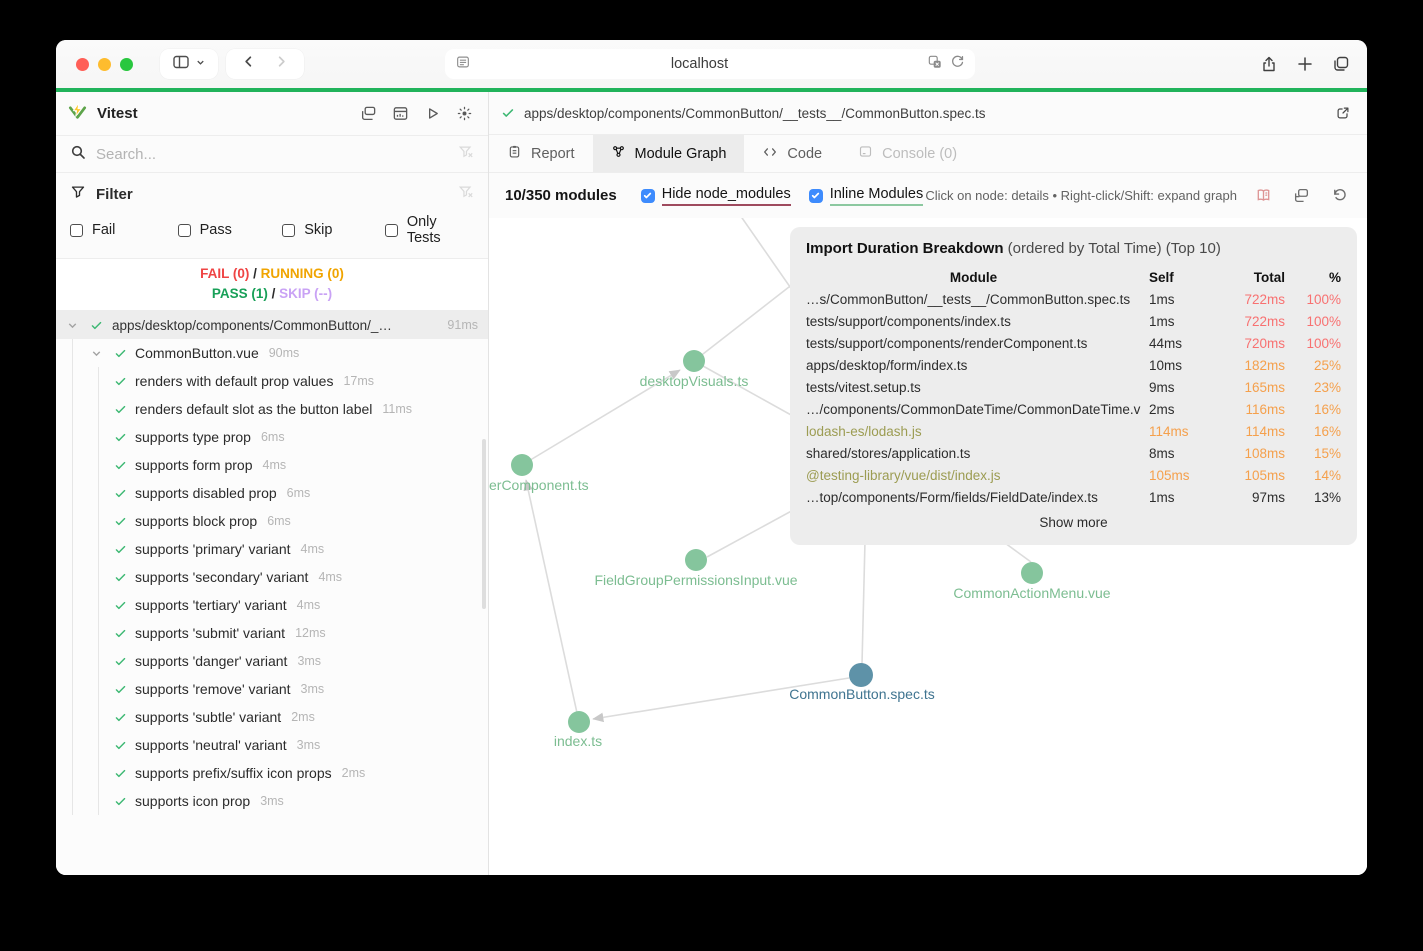 This screenshot has width=1423, height=951. What do you see at coordinates (272, 353) in the screenshot?
I see `suite-row: CommonButton.vue 90ms` at bounding box center [272, 353].